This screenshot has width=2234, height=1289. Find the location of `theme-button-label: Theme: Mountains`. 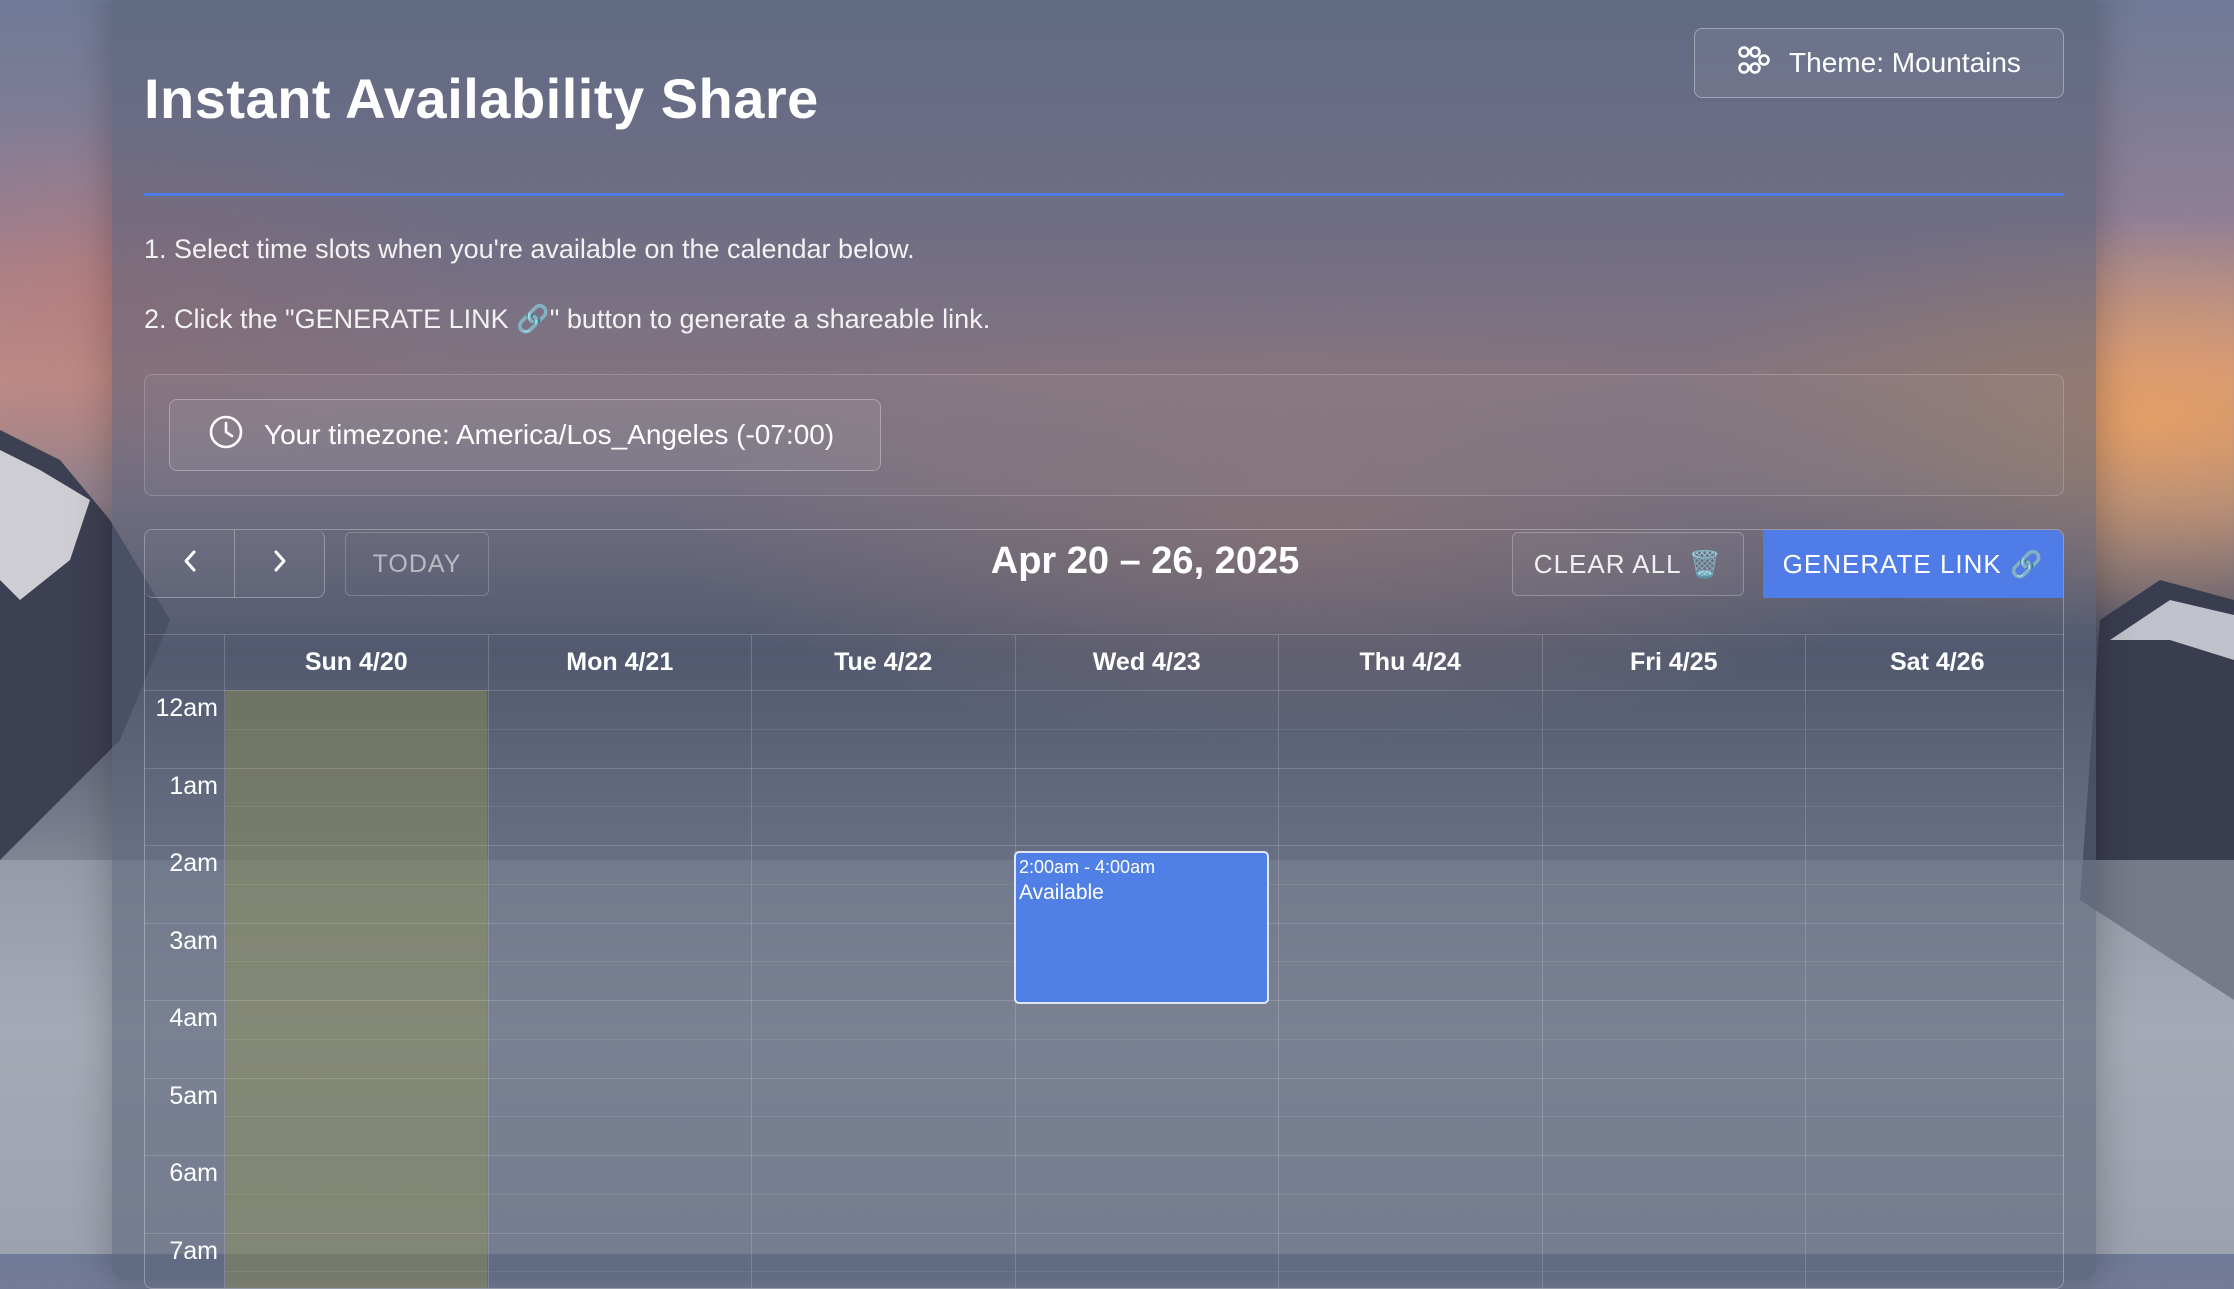

theme-button-label: Theme: Mountains is located at coordinates (1905, 62).